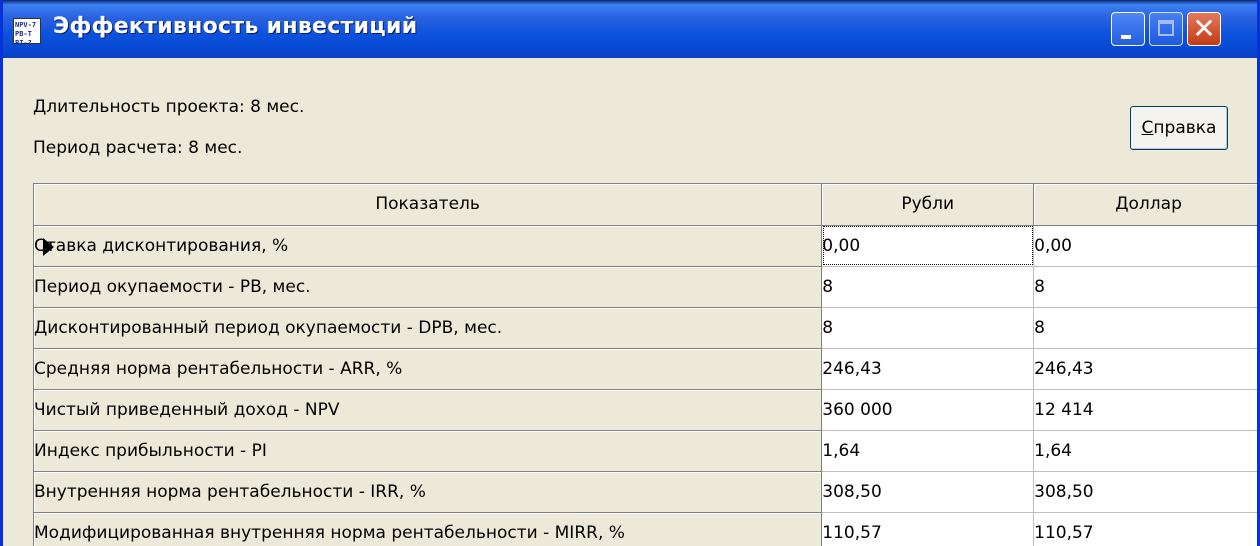 Image resolution: width=1260 pixels, height=546 pixels. What do you see at coordinates (150, 450) in the screenshot?
I see `indicator-name: Индекс прибыльности - PI` at bounding box center [150, 450].